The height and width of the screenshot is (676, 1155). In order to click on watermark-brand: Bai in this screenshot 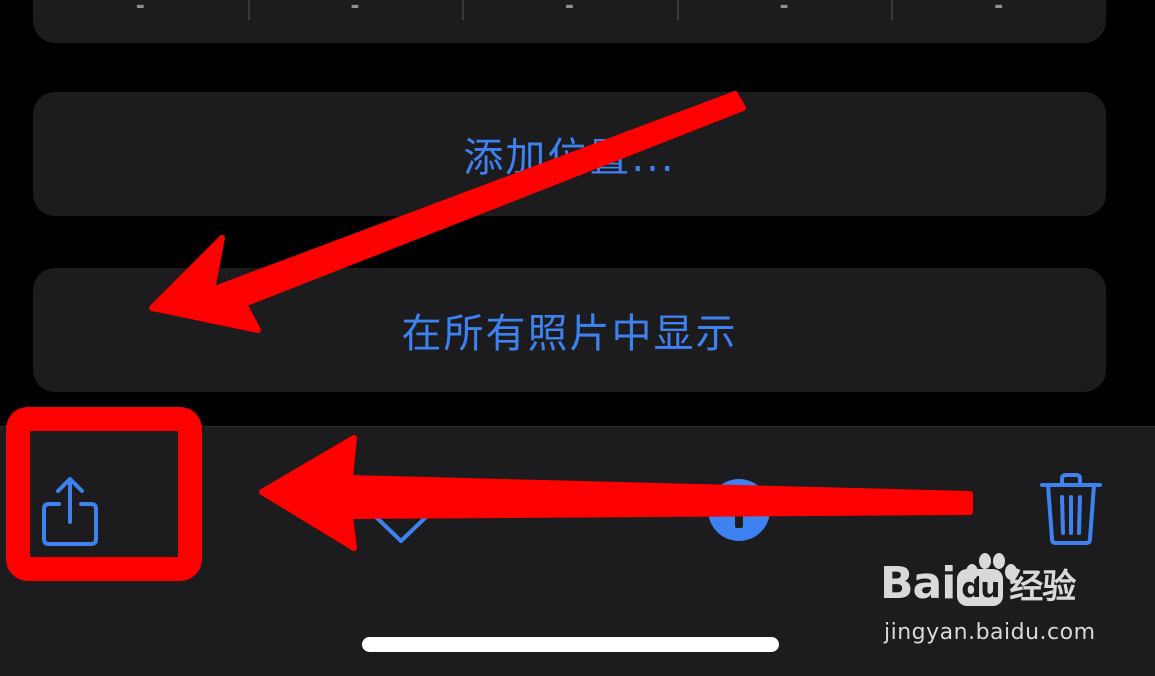, I will do `click(918, 583)`.